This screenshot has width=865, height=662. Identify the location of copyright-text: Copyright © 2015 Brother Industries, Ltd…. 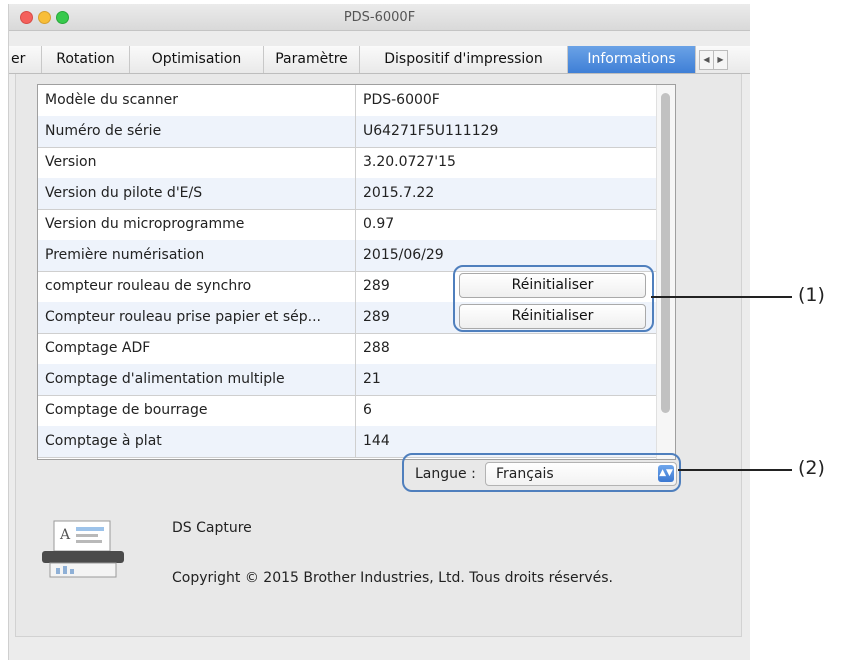
(393, 578).